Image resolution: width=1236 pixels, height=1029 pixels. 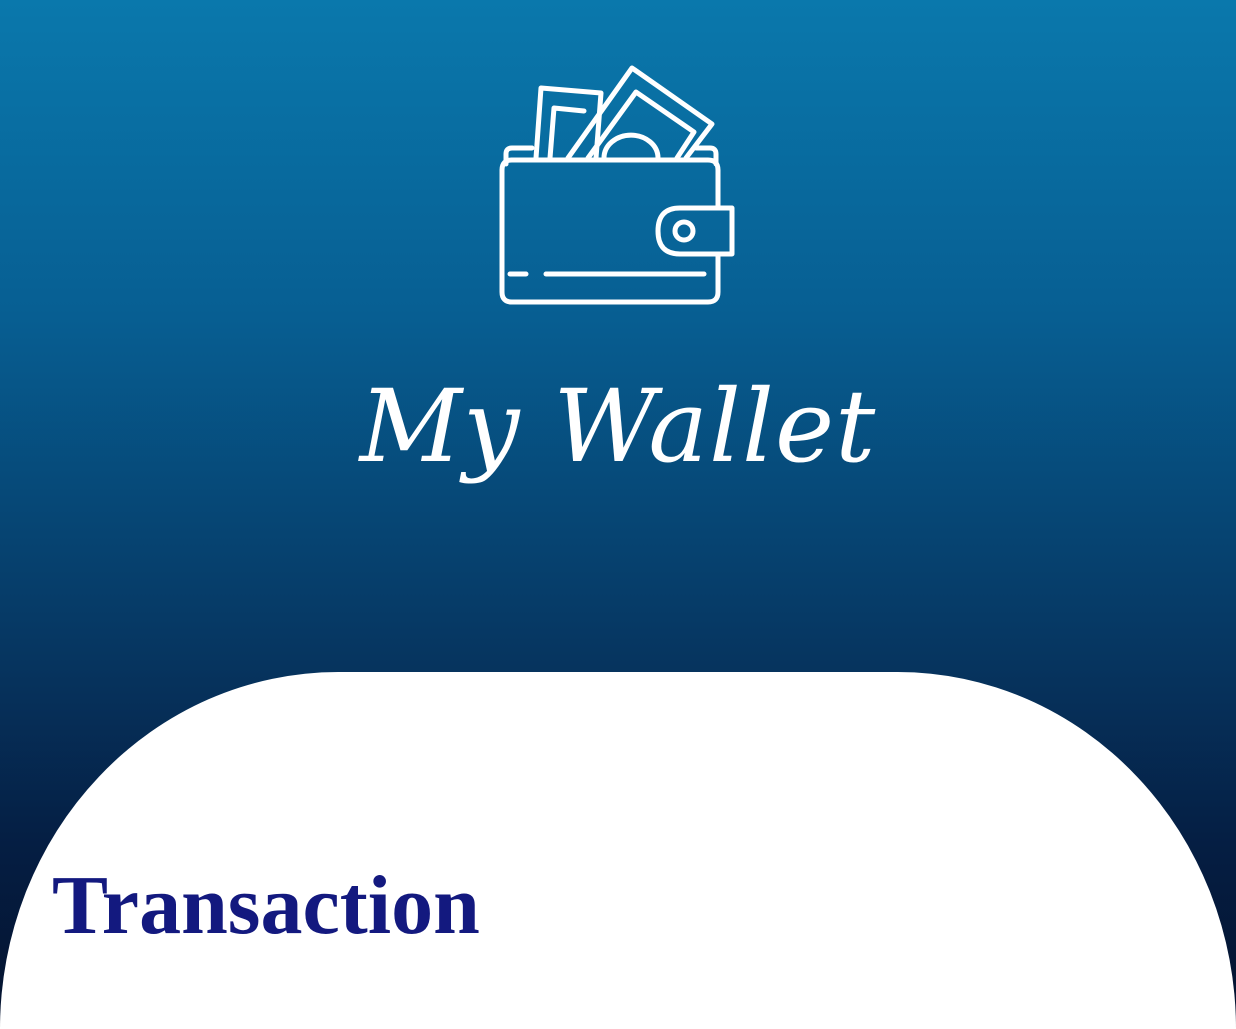 I want to click on section-title-transaction: Transaction, so click(x=266, y=905).